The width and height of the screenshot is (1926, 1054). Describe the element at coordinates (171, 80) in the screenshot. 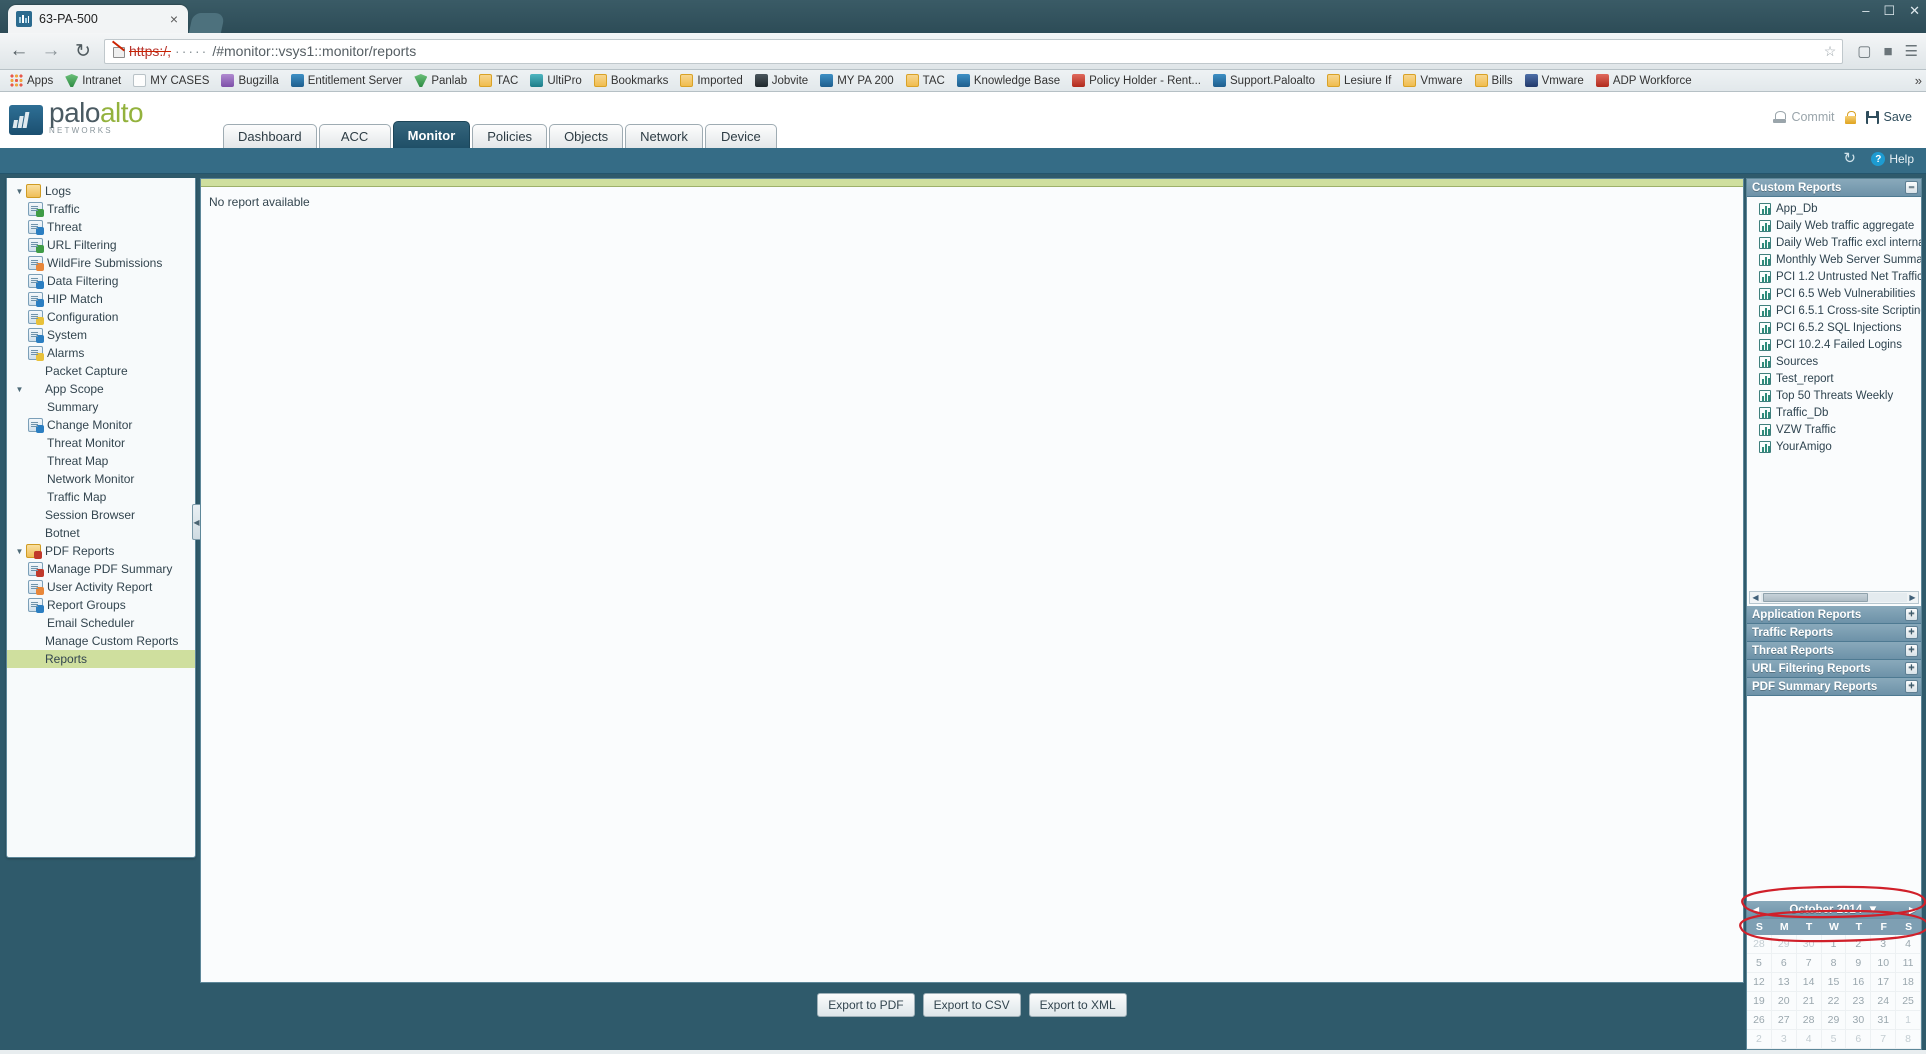

I see `bookmark-my-cases: MY CASES` at that location.